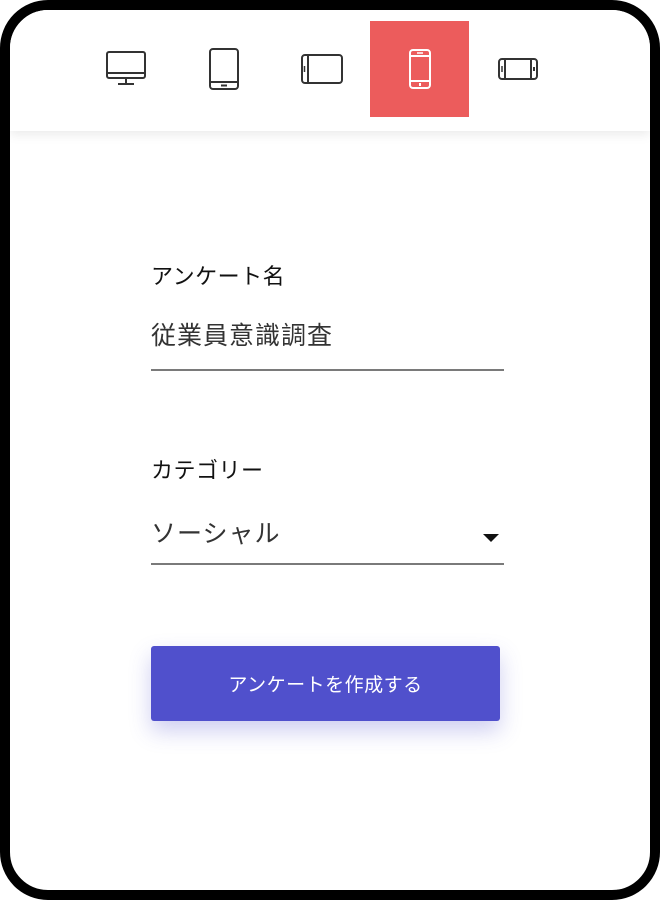  What do you see at coordinates (325, 683) in the screenshot?
I see `create-survey-button: アンケートを作成する` at bounding box center [325, 683].